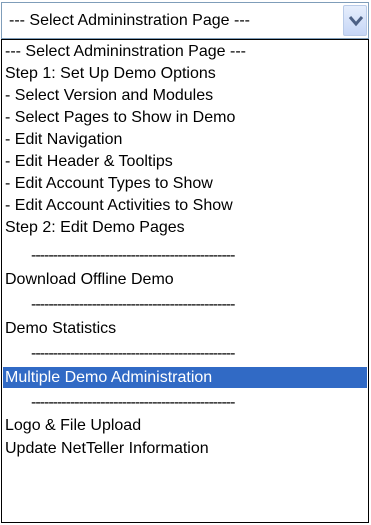 The width and height of the screenshot is (371, 525). I want to click on option-edit-account-activities: - Edit Account Activities to Show, so click(185, 205).